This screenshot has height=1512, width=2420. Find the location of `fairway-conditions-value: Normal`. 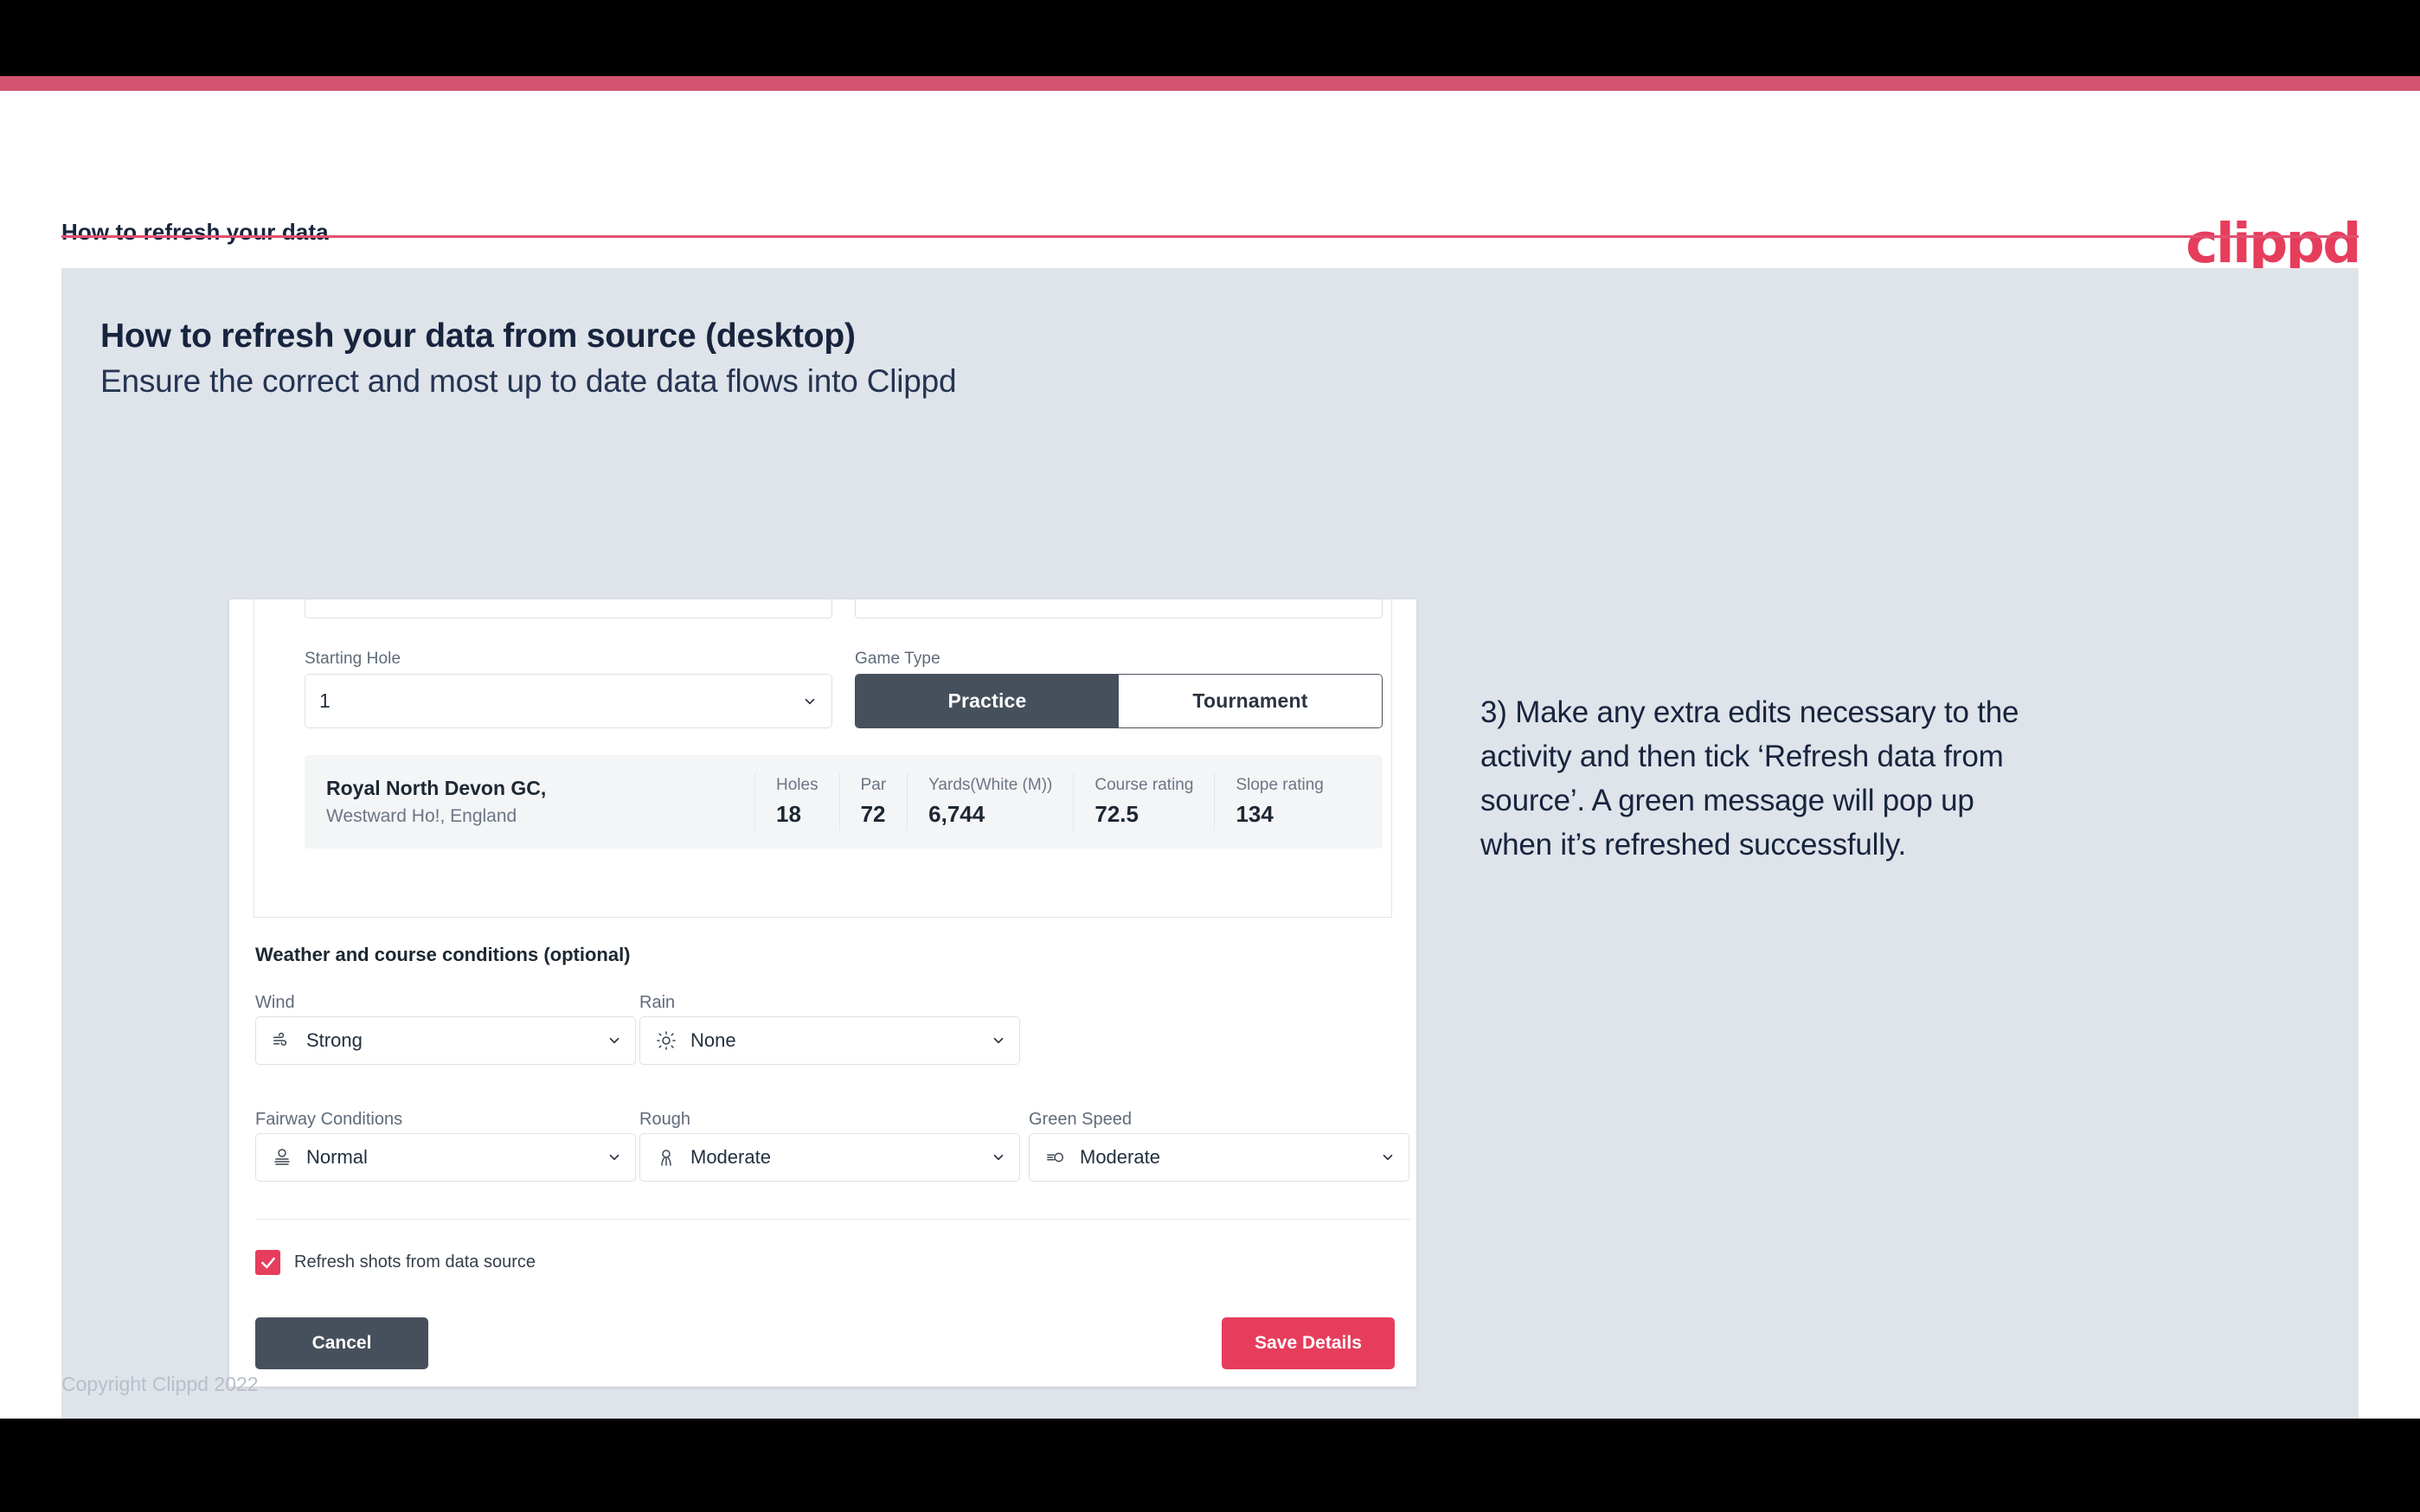

fairway-conditions-value: Normal is located at coordinates (337, 1157).